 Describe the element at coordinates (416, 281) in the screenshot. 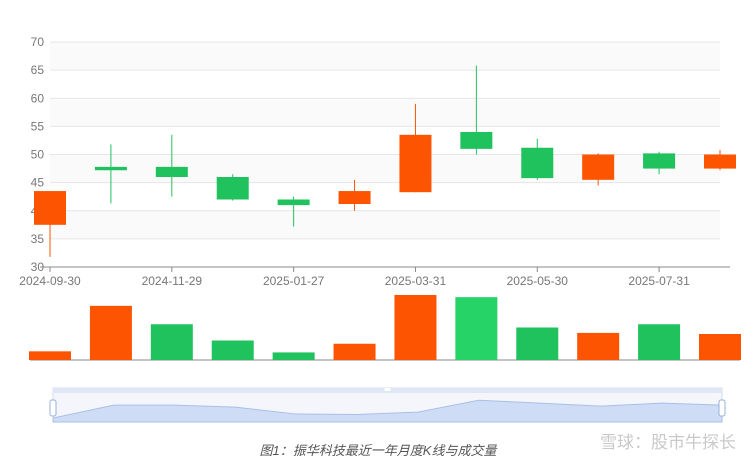

I see `x-tick-label: 2025-03-31` at that location.